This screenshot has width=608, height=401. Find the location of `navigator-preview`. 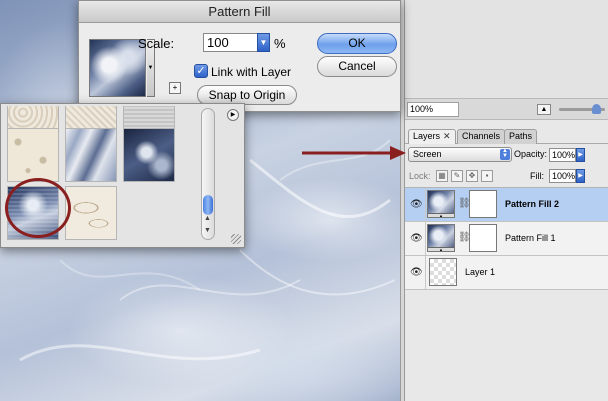

navigator-preview is located at coordinates (506, 49).